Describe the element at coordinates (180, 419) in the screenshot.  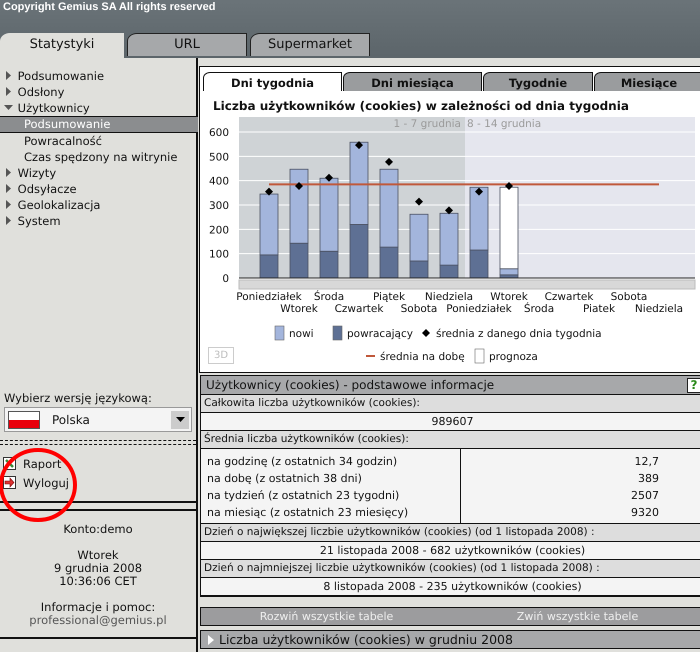
I see `dropdown-arrow-icon` at that location.